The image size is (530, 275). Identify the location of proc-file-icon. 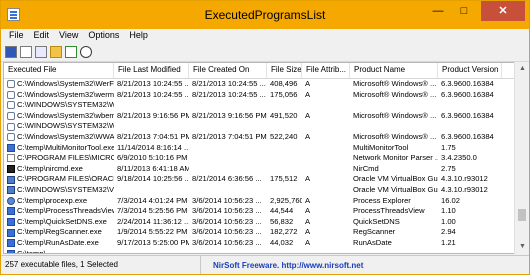
(11, 200).